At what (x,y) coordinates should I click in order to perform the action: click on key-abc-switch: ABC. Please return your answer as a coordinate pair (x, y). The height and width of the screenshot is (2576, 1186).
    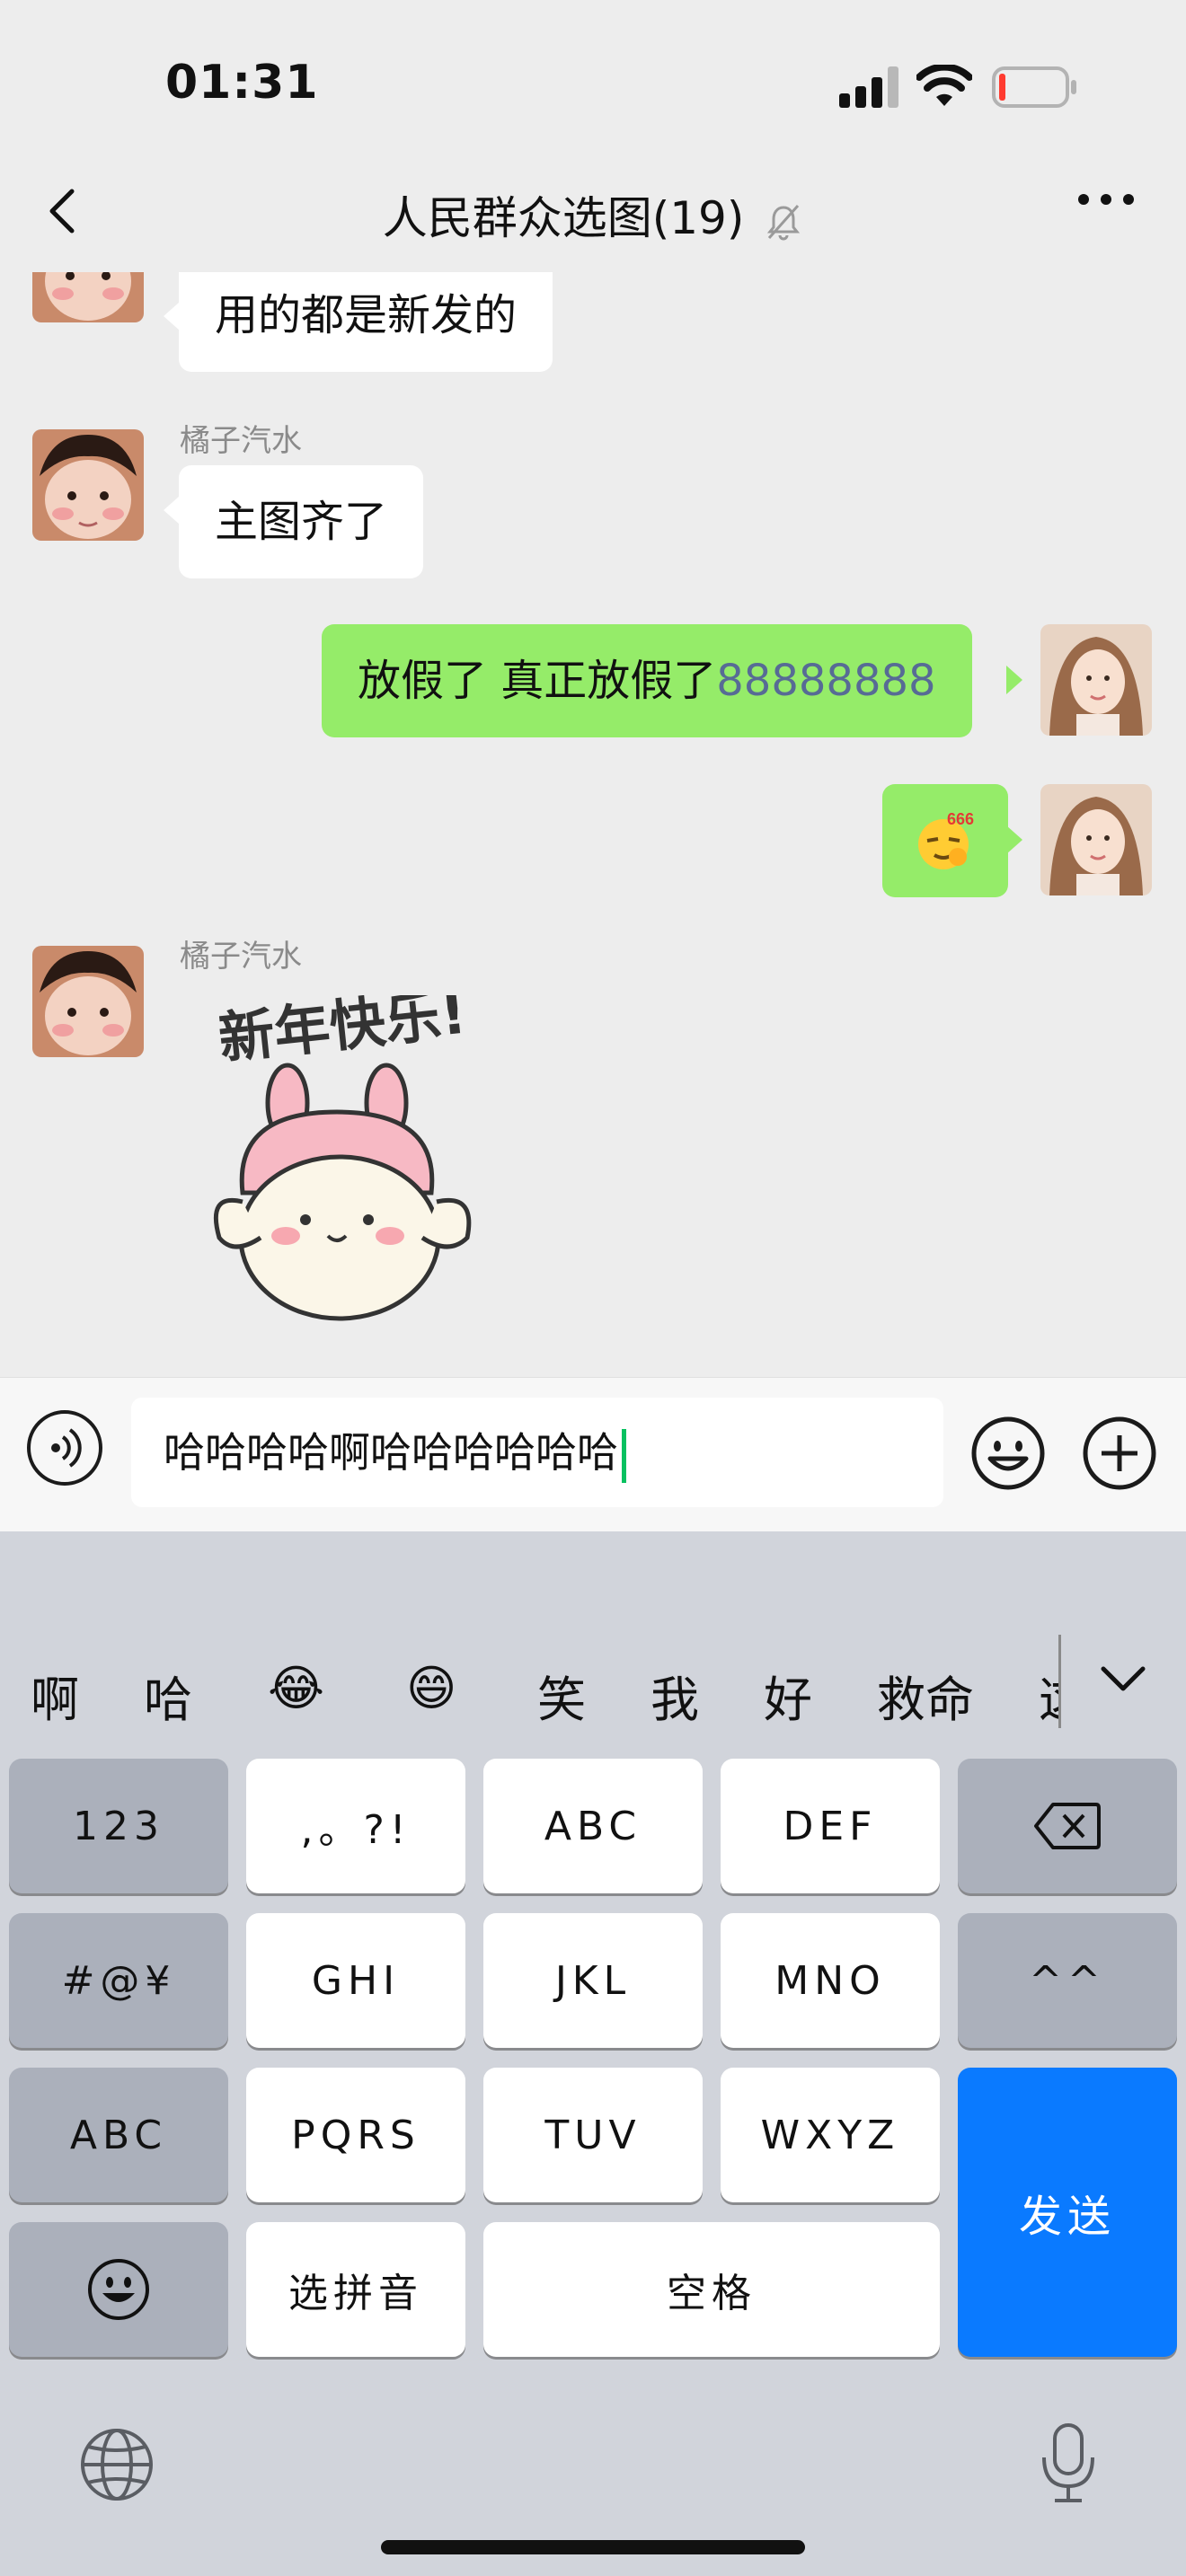
    Looking at the image, I should click on (118, 2135).